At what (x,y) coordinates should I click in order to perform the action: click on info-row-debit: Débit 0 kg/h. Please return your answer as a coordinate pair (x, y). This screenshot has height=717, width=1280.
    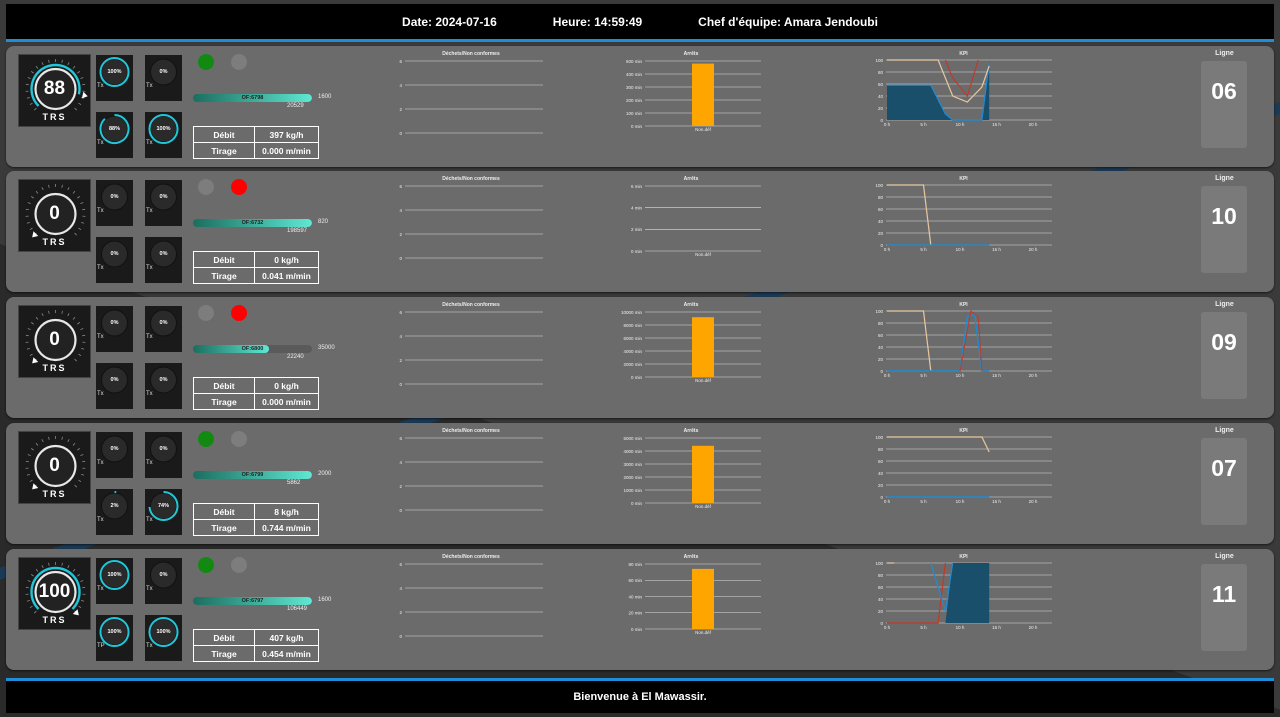
    Looking at the image, I should click on (256, 259).